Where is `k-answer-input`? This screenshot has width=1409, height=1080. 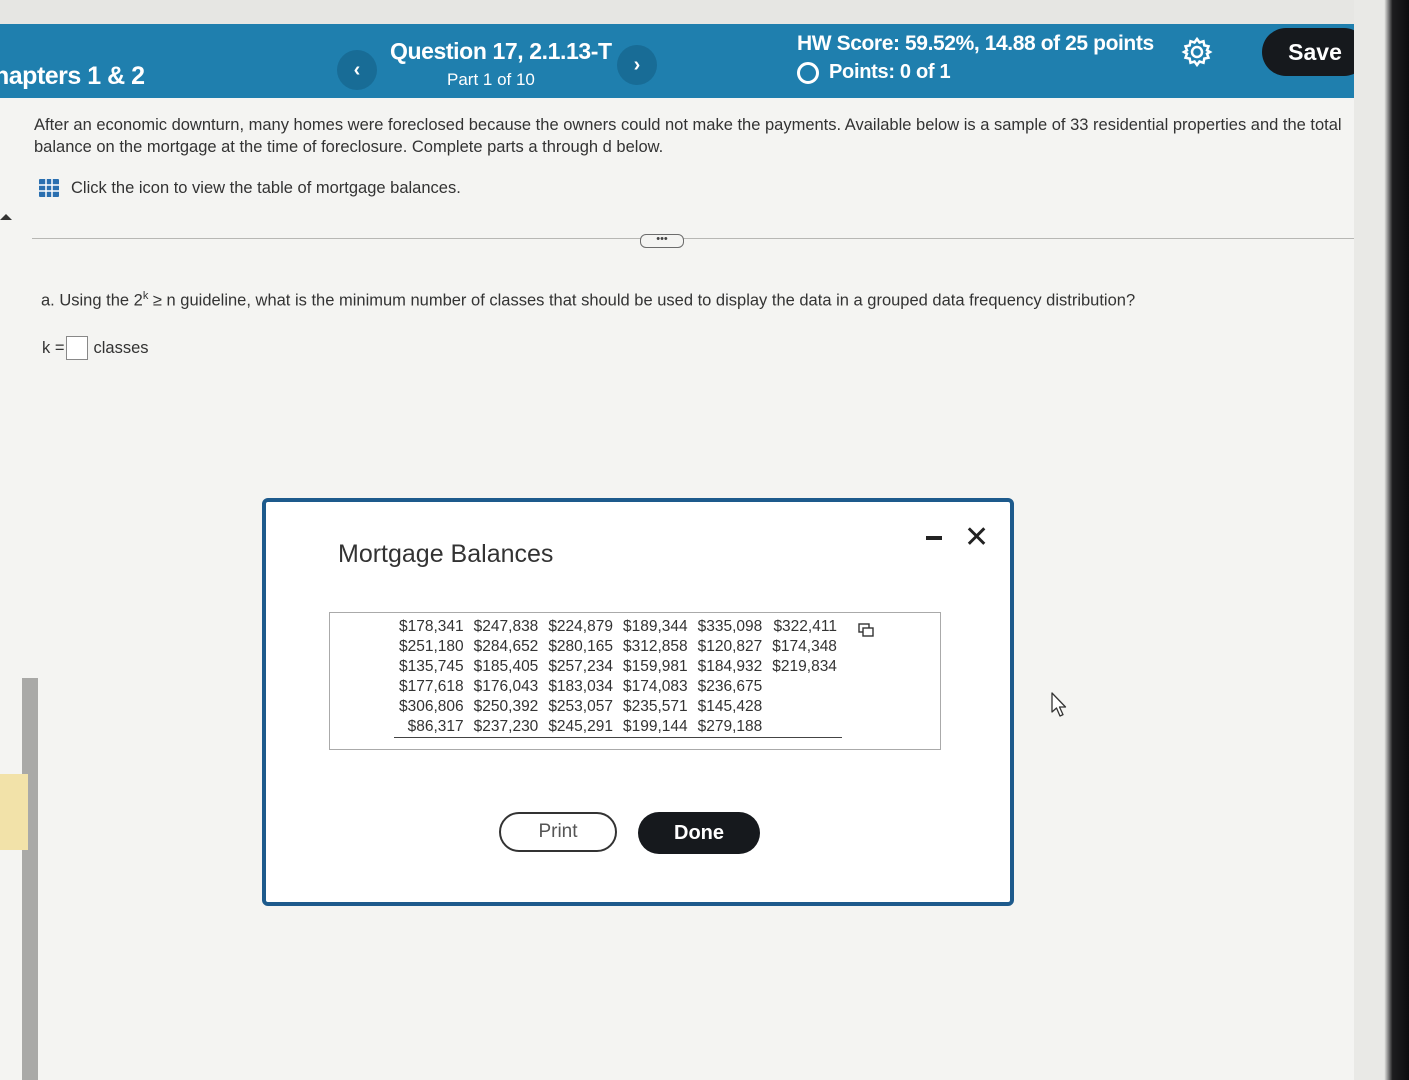 k-answer-input is located at coordinates (77, 348).